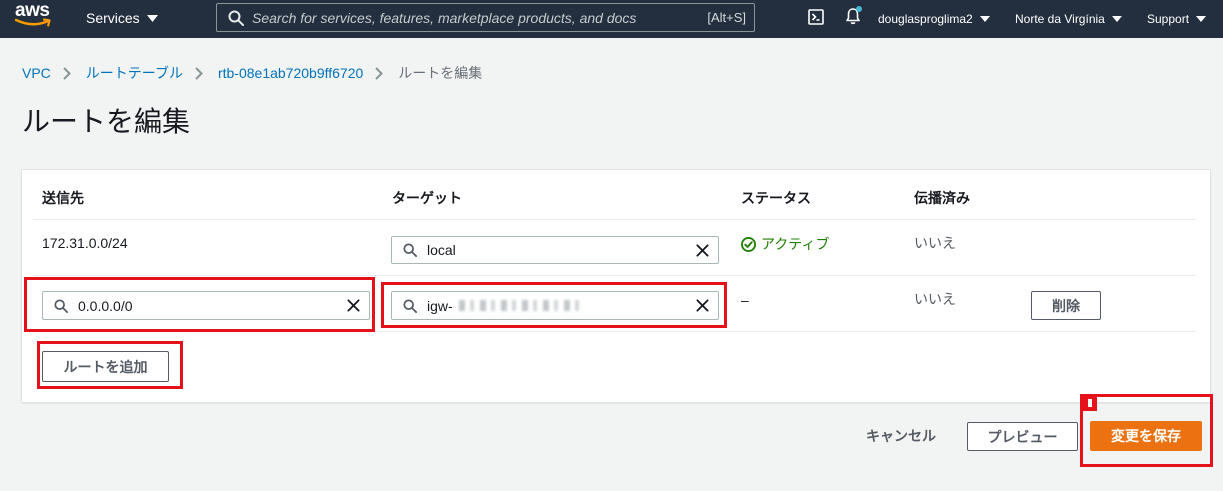  I want to click on route-2-target-field, so click(555, 305).